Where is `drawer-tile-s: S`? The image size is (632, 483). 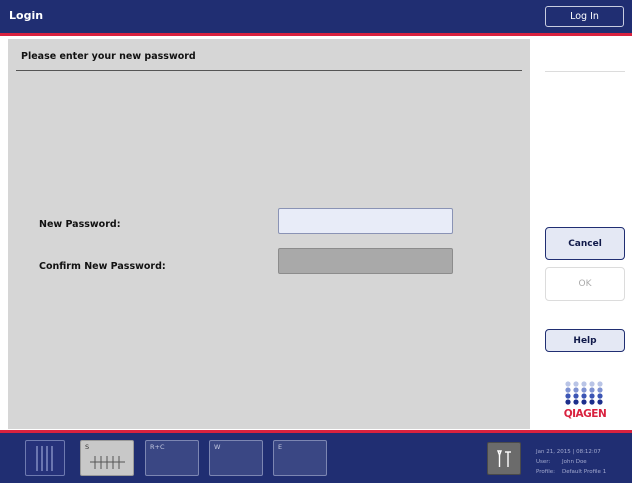 drawer-tile-s: S is located at coordinates (107, 458).